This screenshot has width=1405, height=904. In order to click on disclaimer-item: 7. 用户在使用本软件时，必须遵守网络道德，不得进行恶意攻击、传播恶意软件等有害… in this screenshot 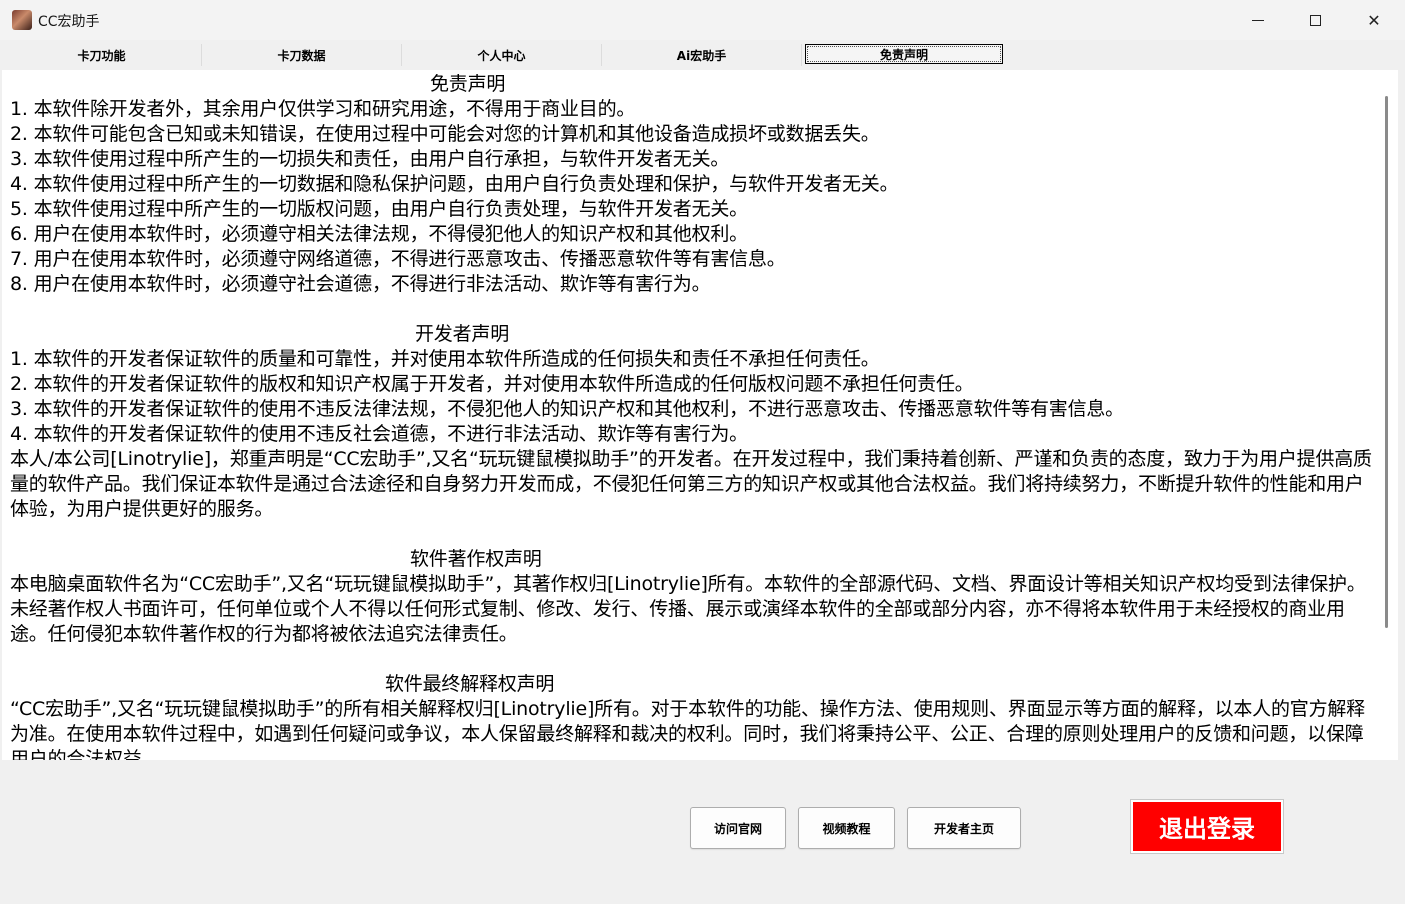, I will do `click(398, 259)`.